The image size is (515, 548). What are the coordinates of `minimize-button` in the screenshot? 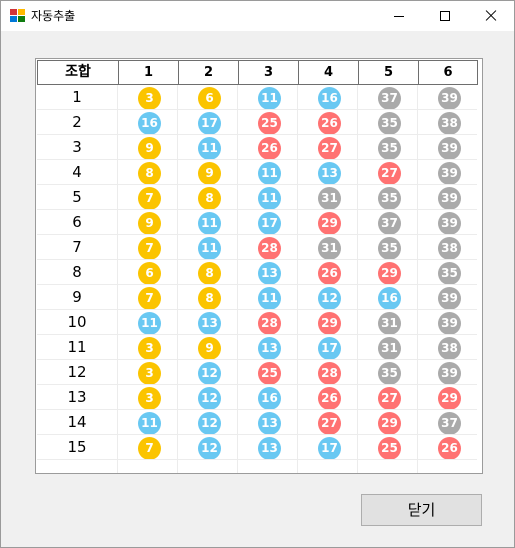 It's located at (399, 16).